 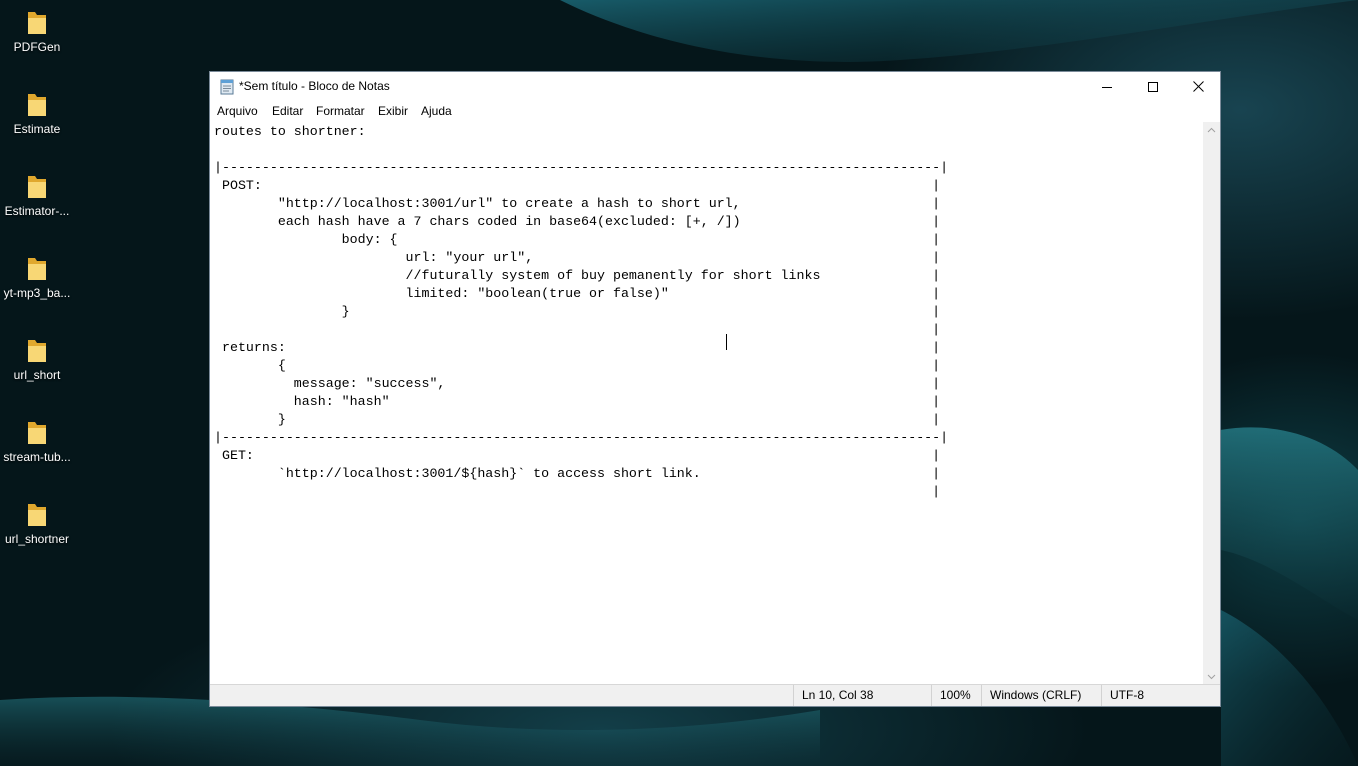 I want to click on minimize-button, so click(x=1107, y=86).